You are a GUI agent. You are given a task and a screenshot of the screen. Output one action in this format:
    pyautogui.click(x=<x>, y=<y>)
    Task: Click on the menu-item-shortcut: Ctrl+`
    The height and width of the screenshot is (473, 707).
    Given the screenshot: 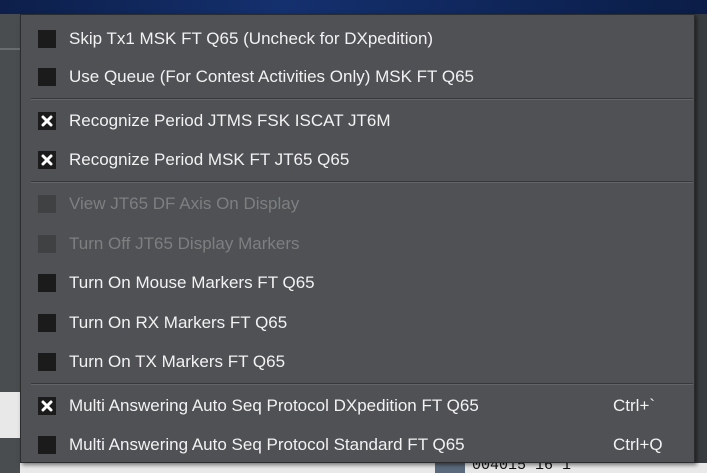 What is the action you would take?
    pyautogui.click(x=634, y=405)
    